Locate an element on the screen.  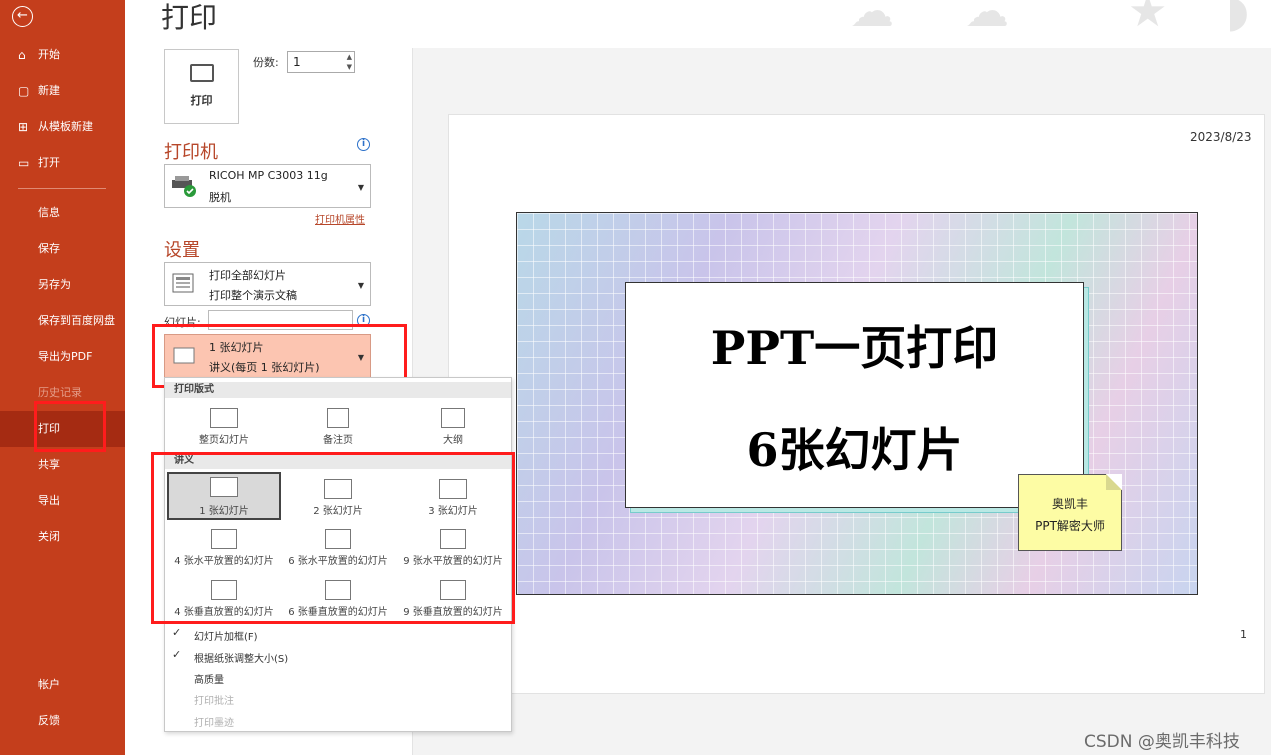
layout-option-outline: 大纲 is located at coordinates (453, 427).